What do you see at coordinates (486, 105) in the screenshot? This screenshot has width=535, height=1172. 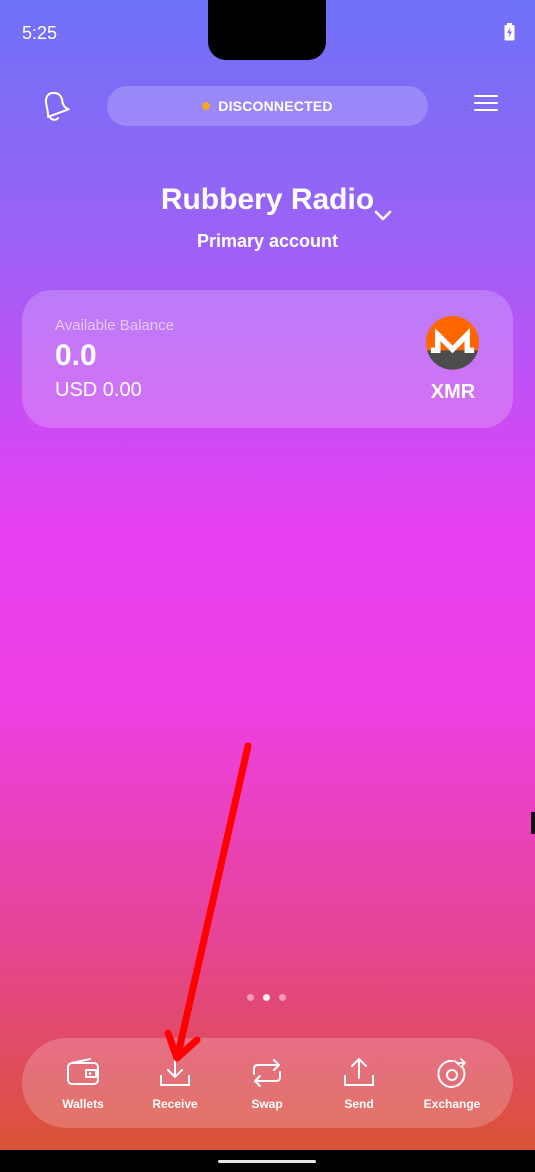 I see `menu-icon` at bounding box center [486, 105].